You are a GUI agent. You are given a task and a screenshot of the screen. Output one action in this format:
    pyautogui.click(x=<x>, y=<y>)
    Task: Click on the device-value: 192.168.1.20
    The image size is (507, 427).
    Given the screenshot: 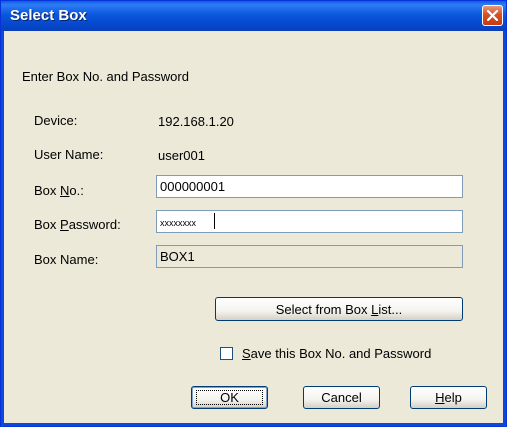 What is the action you would take?
    pyautogui.click(x=196, y=121)
    